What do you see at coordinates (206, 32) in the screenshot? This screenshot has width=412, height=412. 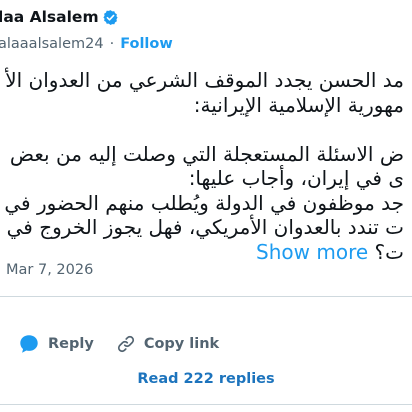 I see `tweet-header: laa Alsalem alaaalsalem24 · Follow` at bounding box center [206, 32].